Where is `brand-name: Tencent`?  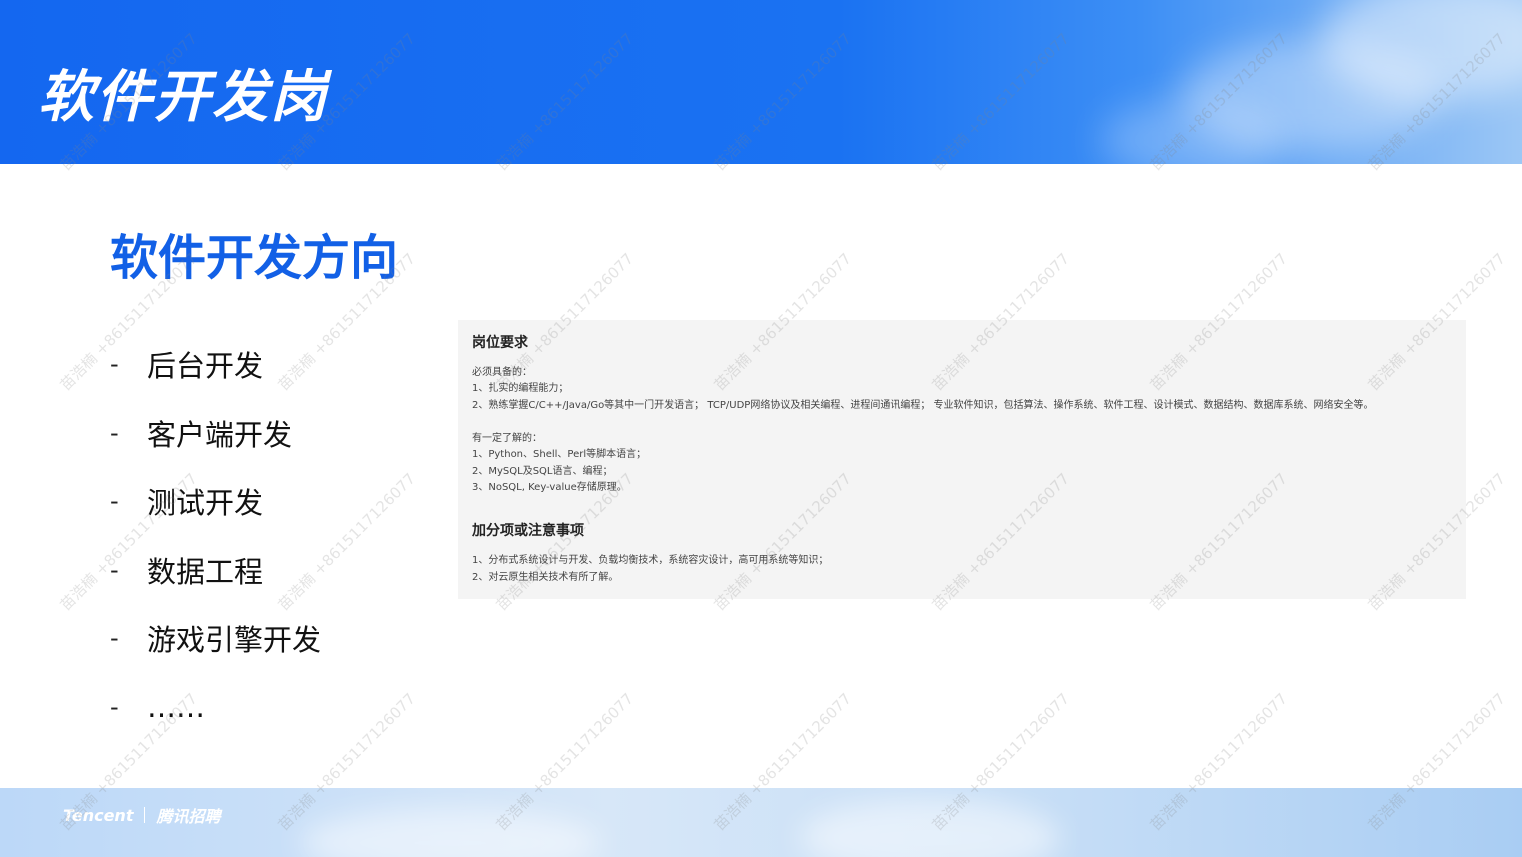
brand-name: Tencent is located at coordinates (98, 815).